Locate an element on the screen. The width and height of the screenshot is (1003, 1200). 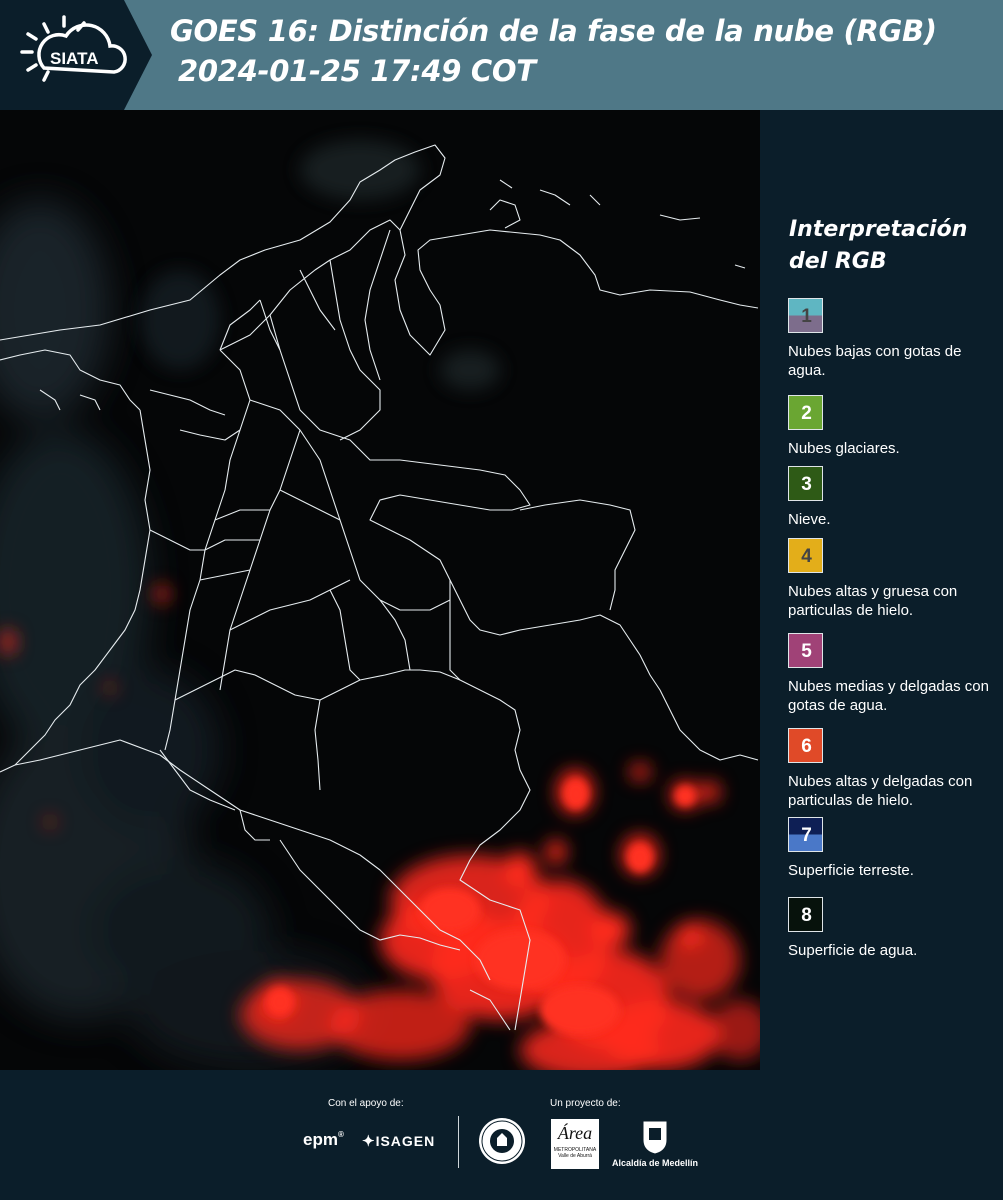
siata-logo-text: SIATA is located at coordinates (74, 58).